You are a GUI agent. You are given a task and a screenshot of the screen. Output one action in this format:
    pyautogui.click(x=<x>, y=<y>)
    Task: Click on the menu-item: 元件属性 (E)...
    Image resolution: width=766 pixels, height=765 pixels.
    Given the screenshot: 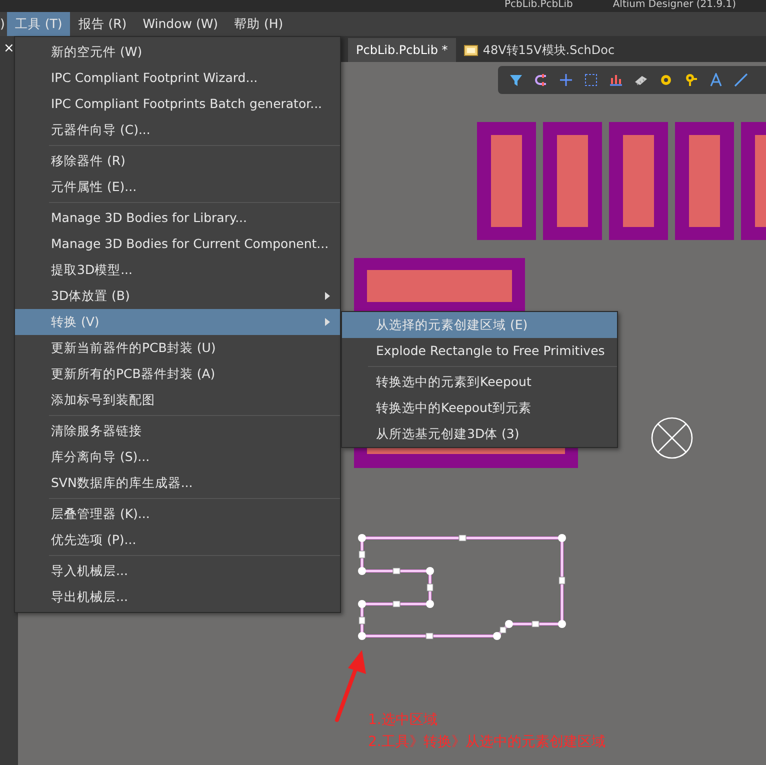 What is the action you would take?
    pyautogui.click(x=177, y=187)
    